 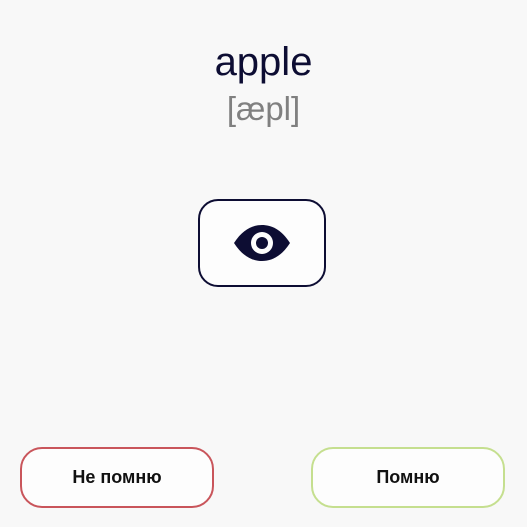 I want to click on remember-button-label: Помню, so click(x=408, y=477).